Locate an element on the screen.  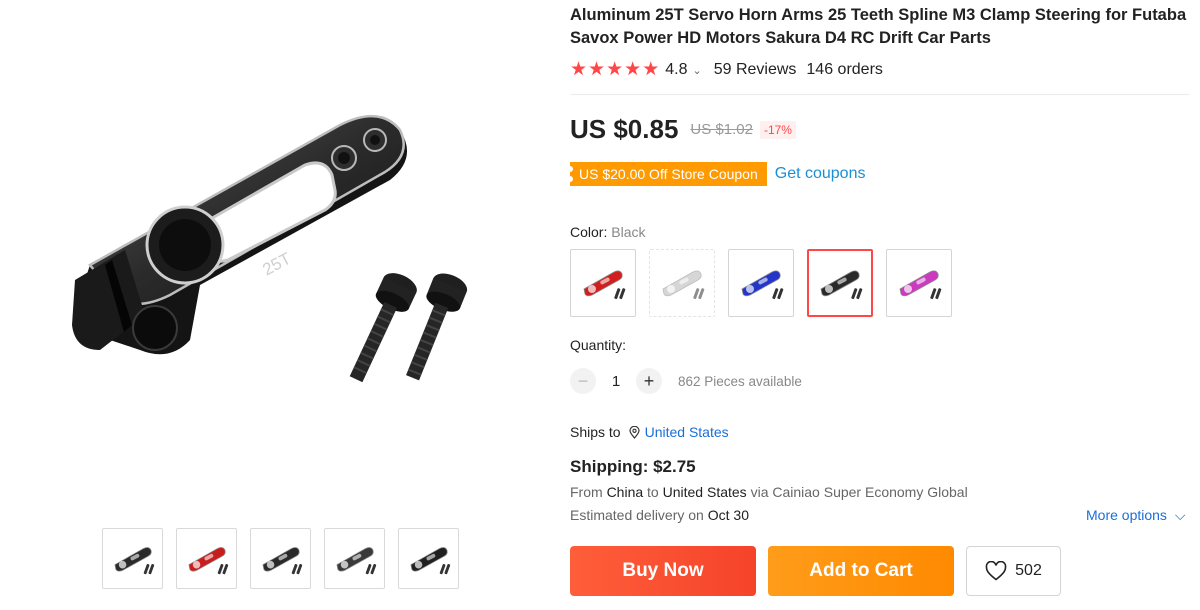
to-country: United States is located at coordinates (704, 492).